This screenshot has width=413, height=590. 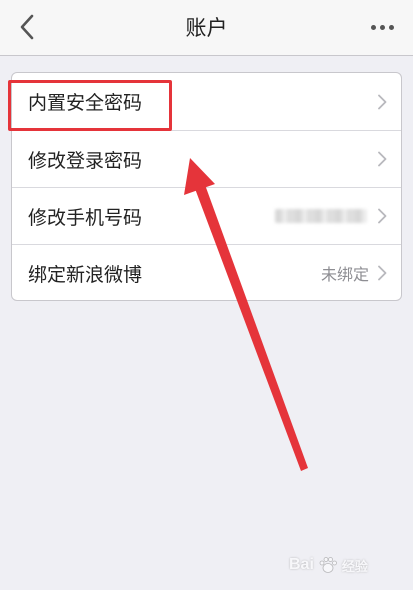 I want to click on settings-item-change-login-password: 修改登录密码, so click(x=206, y=158).